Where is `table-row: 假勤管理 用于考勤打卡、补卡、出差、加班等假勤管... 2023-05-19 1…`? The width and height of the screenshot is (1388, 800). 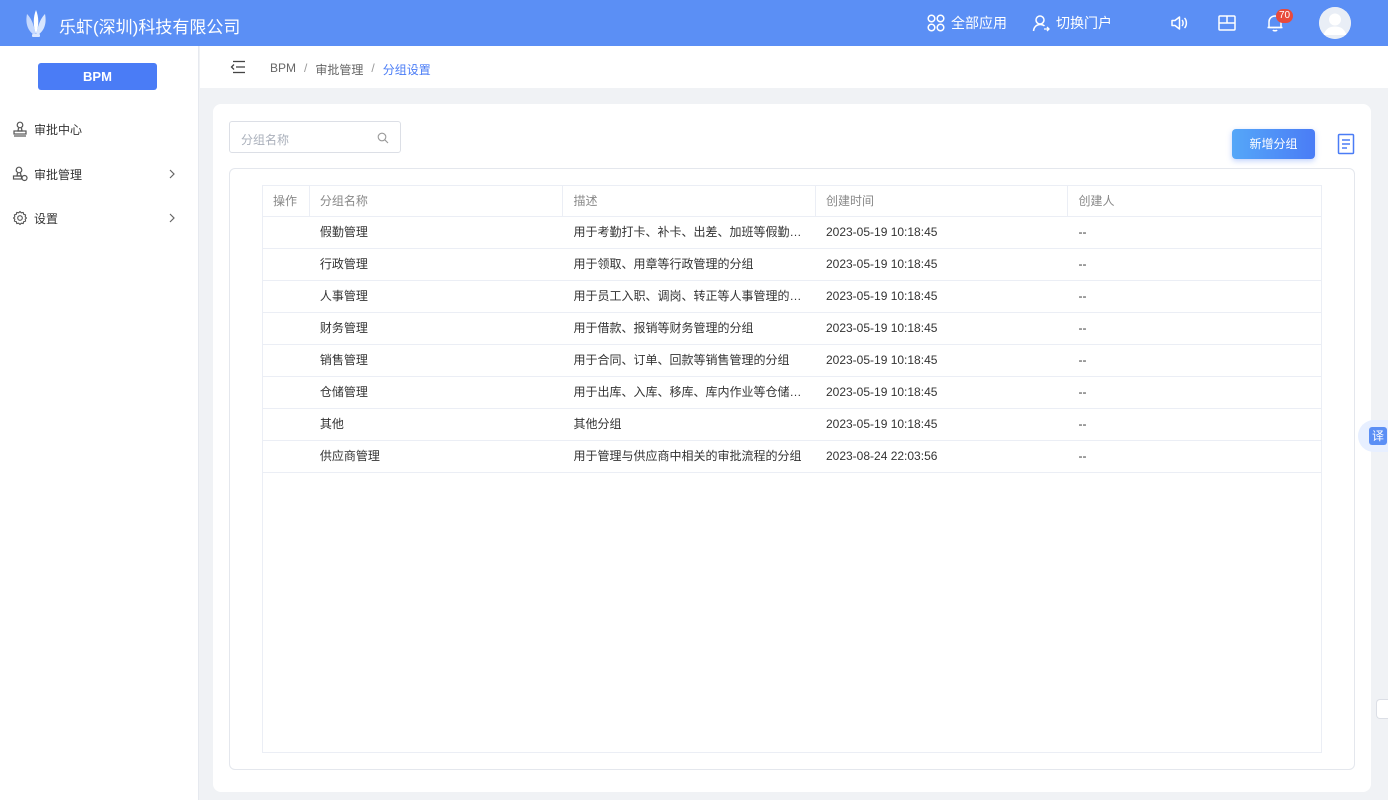
table-row: 假勤管理 用于考勤打卡、补卡、出差、加班等假勤管... 2023-05-19 1… is located at coordinates (792, 233).